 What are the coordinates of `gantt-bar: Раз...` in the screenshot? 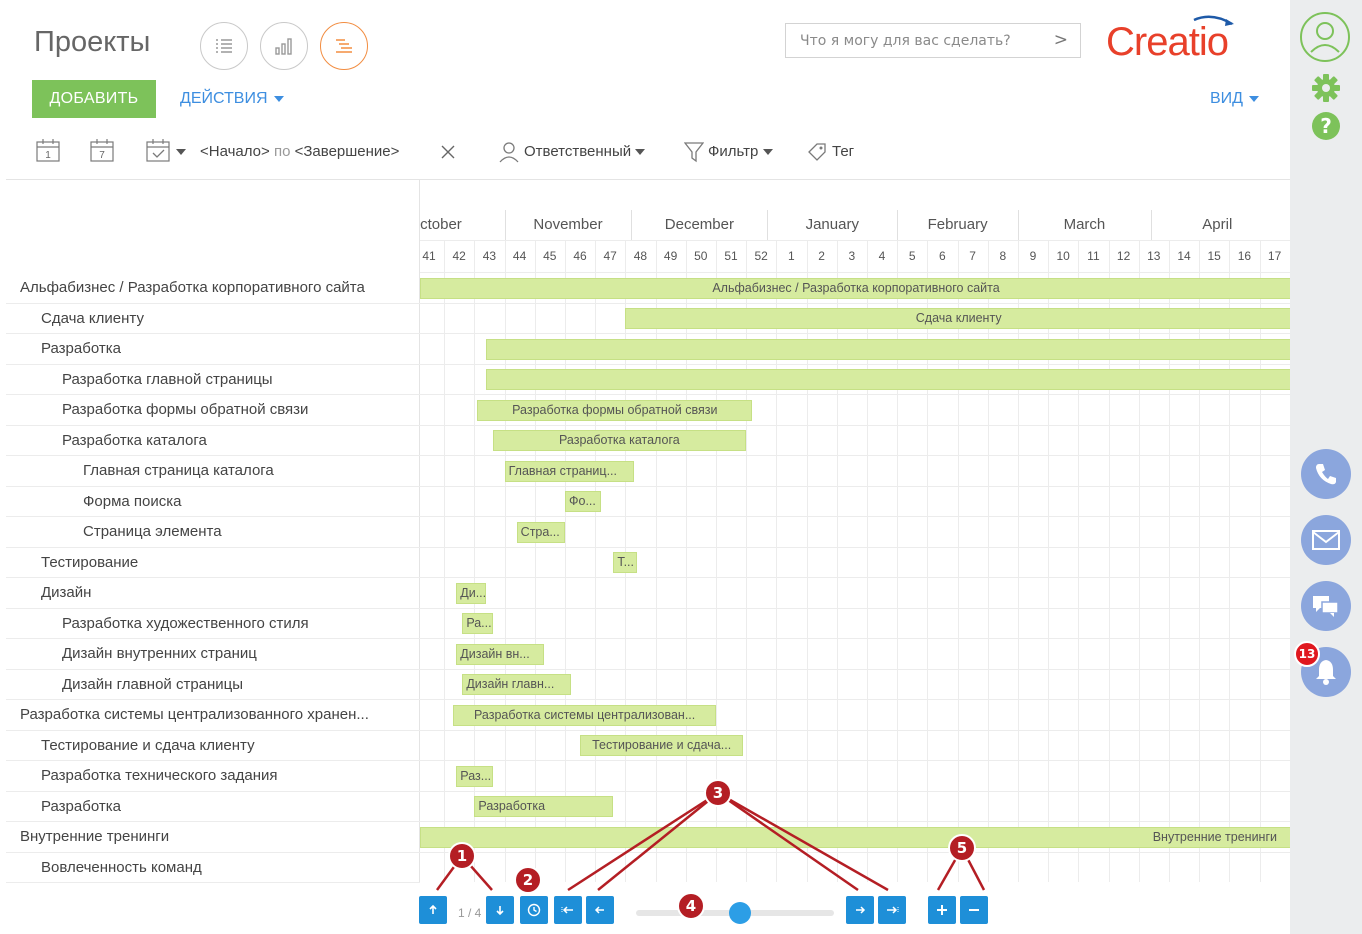 It's located at (474, 776).